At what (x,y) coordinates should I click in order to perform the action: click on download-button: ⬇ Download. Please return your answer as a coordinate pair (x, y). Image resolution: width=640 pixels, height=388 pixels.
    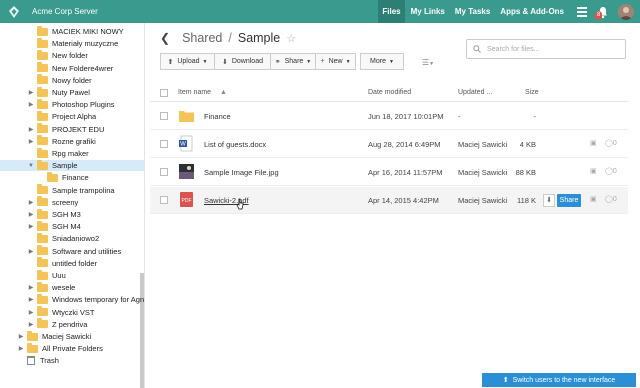
    Looking at the image, I should click on (243, 61).